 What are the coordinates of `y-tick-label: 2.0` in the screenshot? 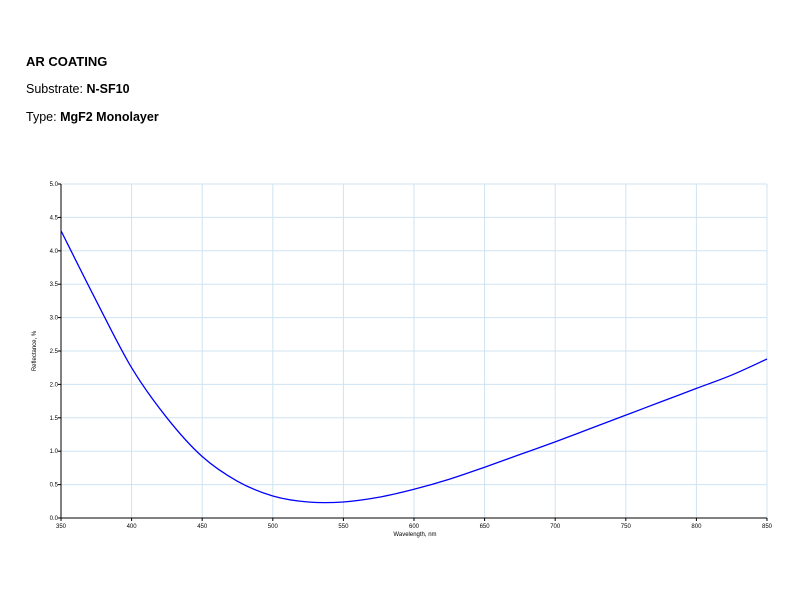 It's located at (54, 385).